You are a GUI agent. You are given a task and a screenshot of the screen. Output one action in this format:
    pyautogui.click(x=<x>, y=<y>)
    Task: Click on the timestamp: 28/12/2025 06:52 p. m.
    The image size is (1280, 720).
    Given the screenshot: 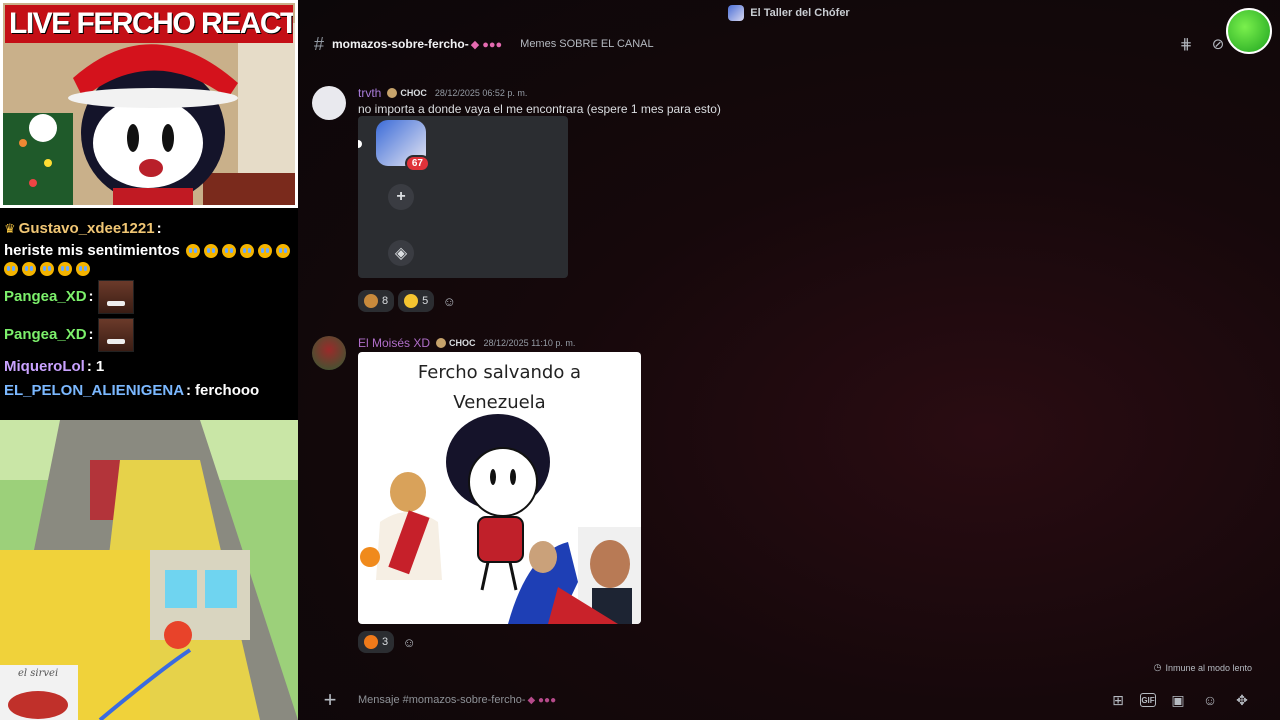 What is the action you would take?
    pyautogui.click(x=481, y=93)
    